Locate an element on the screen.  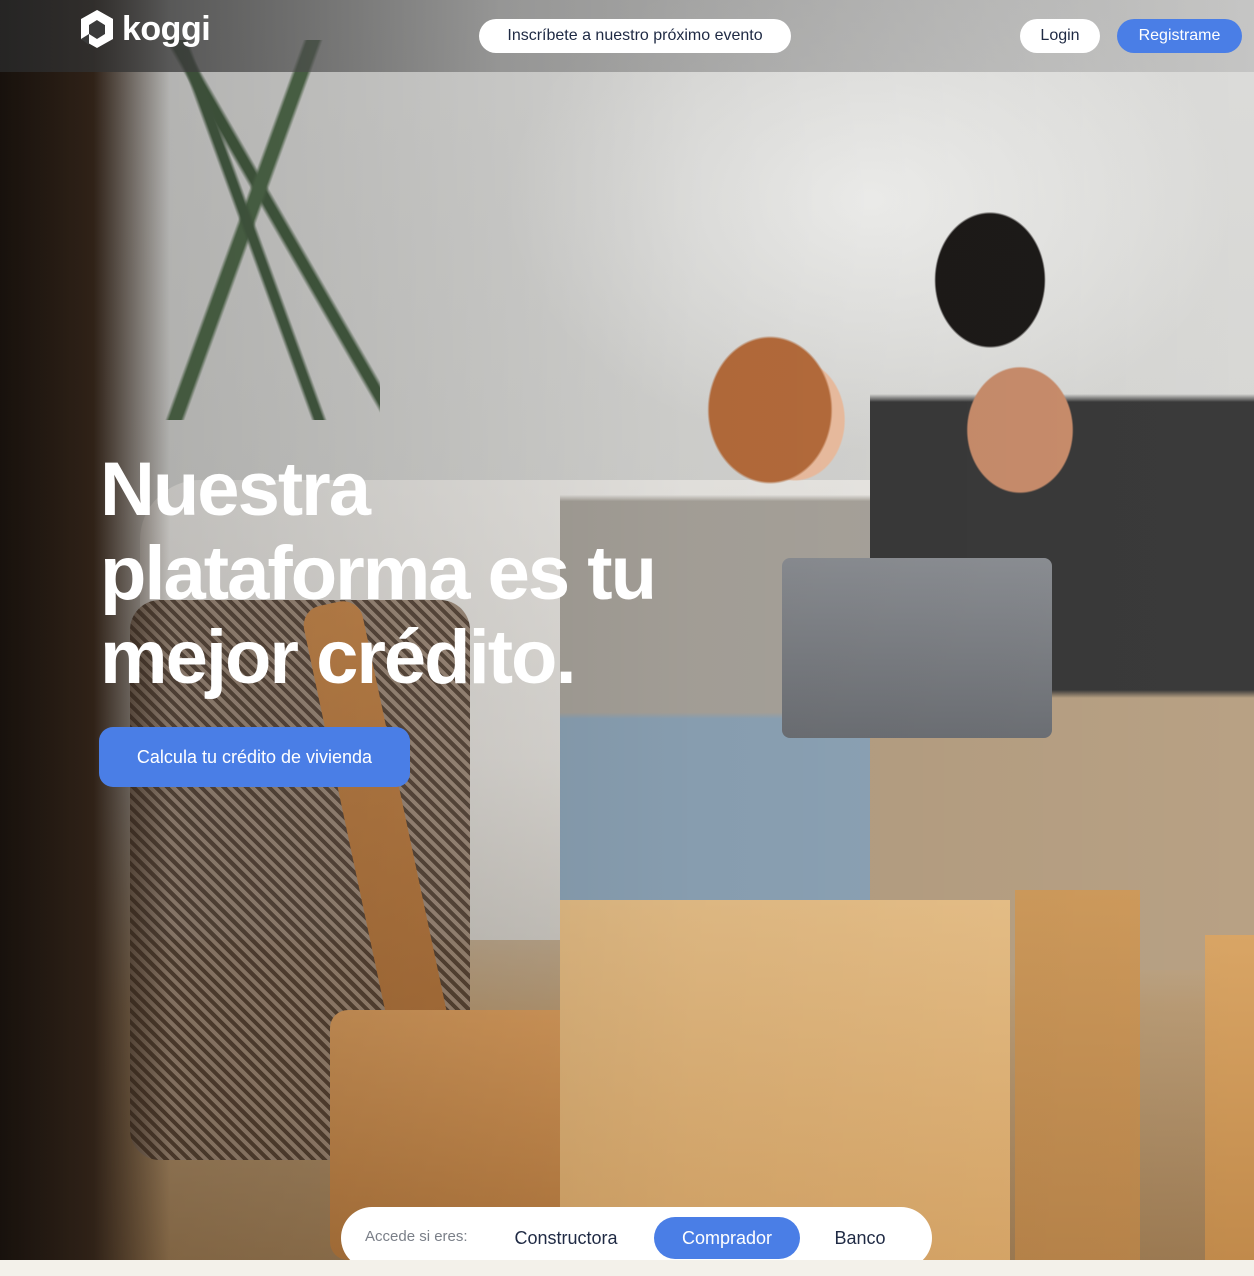
page-bottom-strip is located at coordinates (627, 1268).